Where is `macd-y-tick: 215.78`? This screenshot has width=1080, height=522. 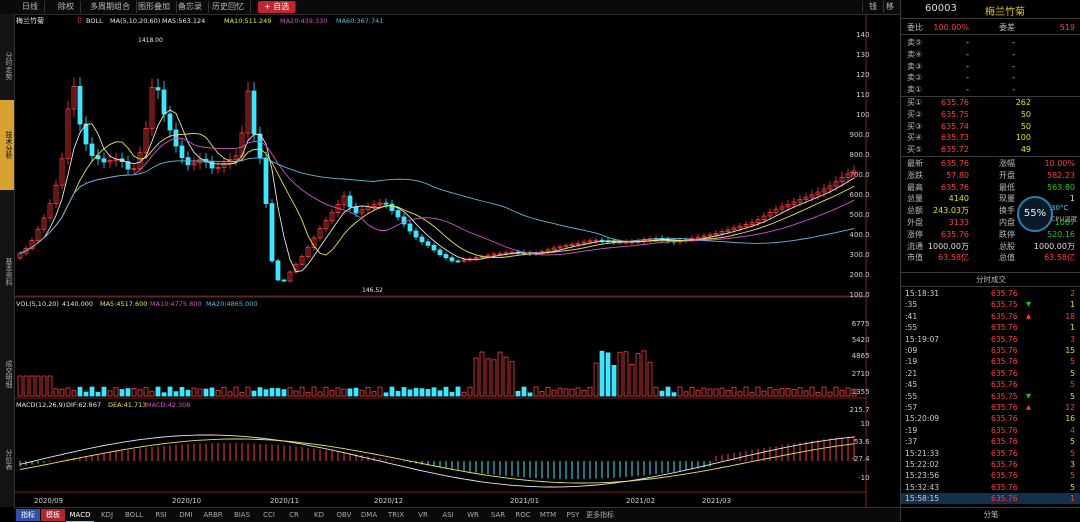 macd-y-tick: 215.78 is located at coordinates (860, 410).